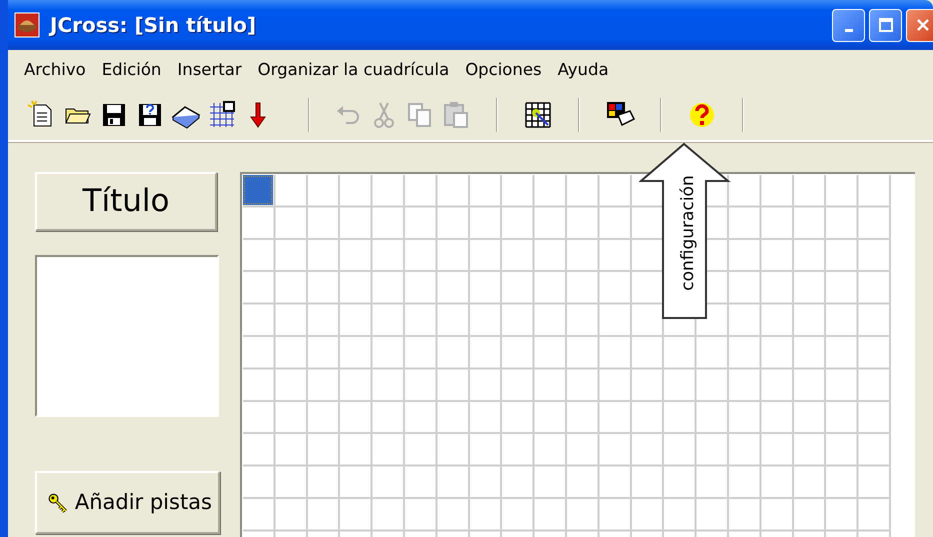  Describe the element at coordinates (583, 70) in the screenshot. I see `menu-item: Ayuda` at that location.